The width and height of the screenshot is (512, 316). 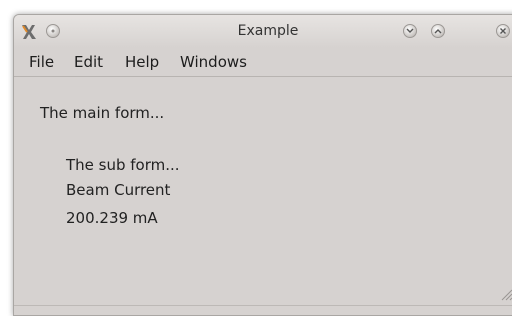 I want to click on chevron-up-icon, so click(x=438, y=31).